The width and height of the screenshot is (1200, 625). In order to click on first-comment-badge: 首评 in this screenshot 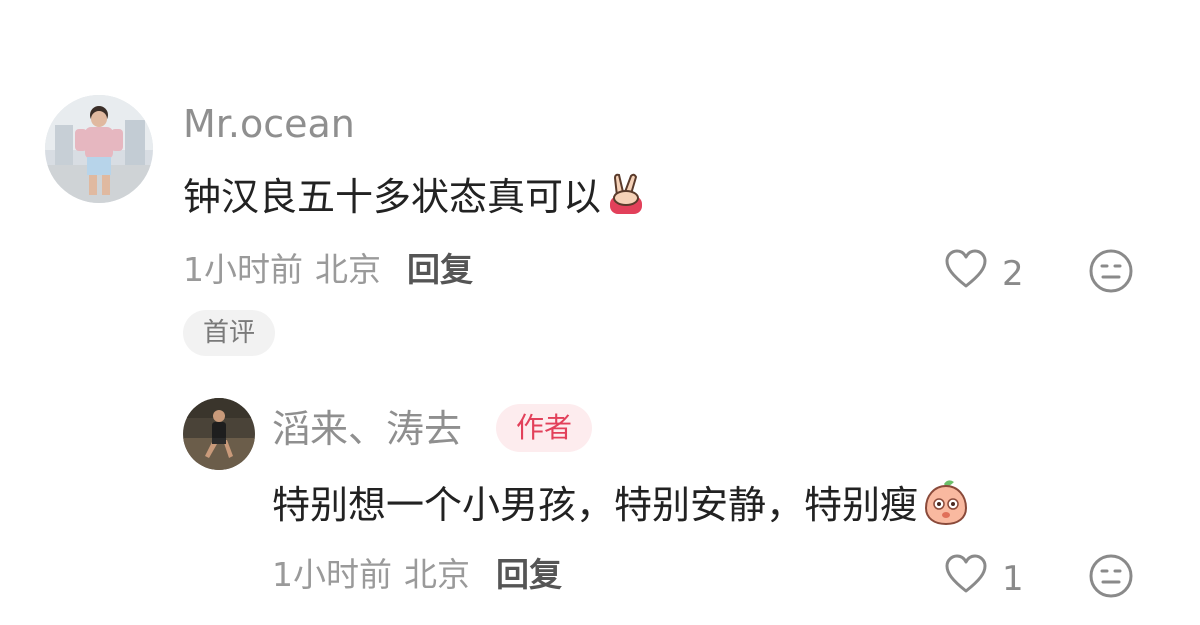, I will do `click(229, 333)`.